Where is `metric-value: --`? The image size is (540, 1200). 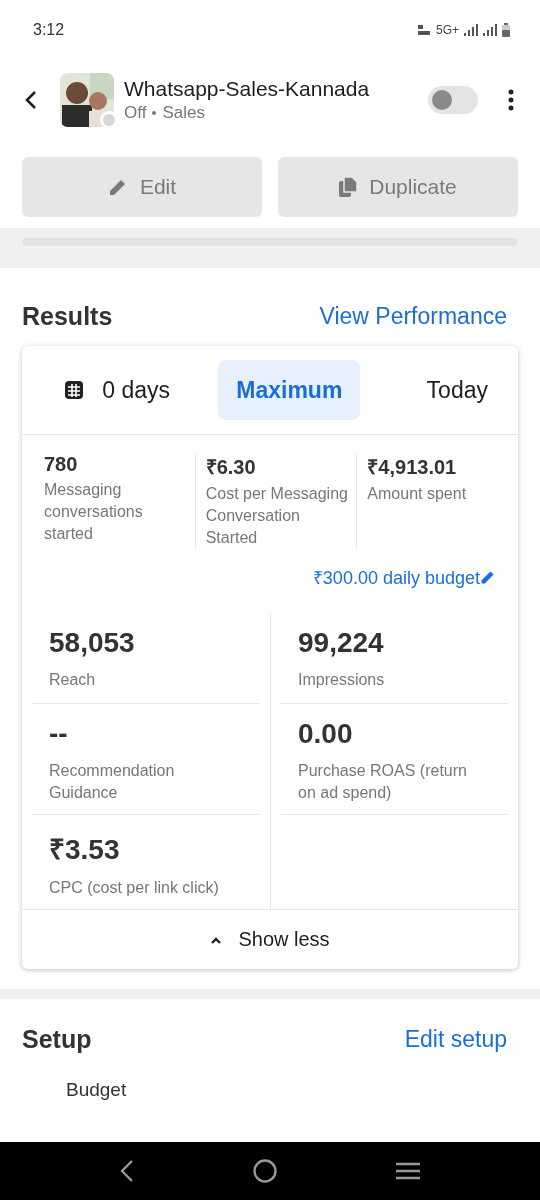 metric-value: -- is located at coordinates (59, 734).